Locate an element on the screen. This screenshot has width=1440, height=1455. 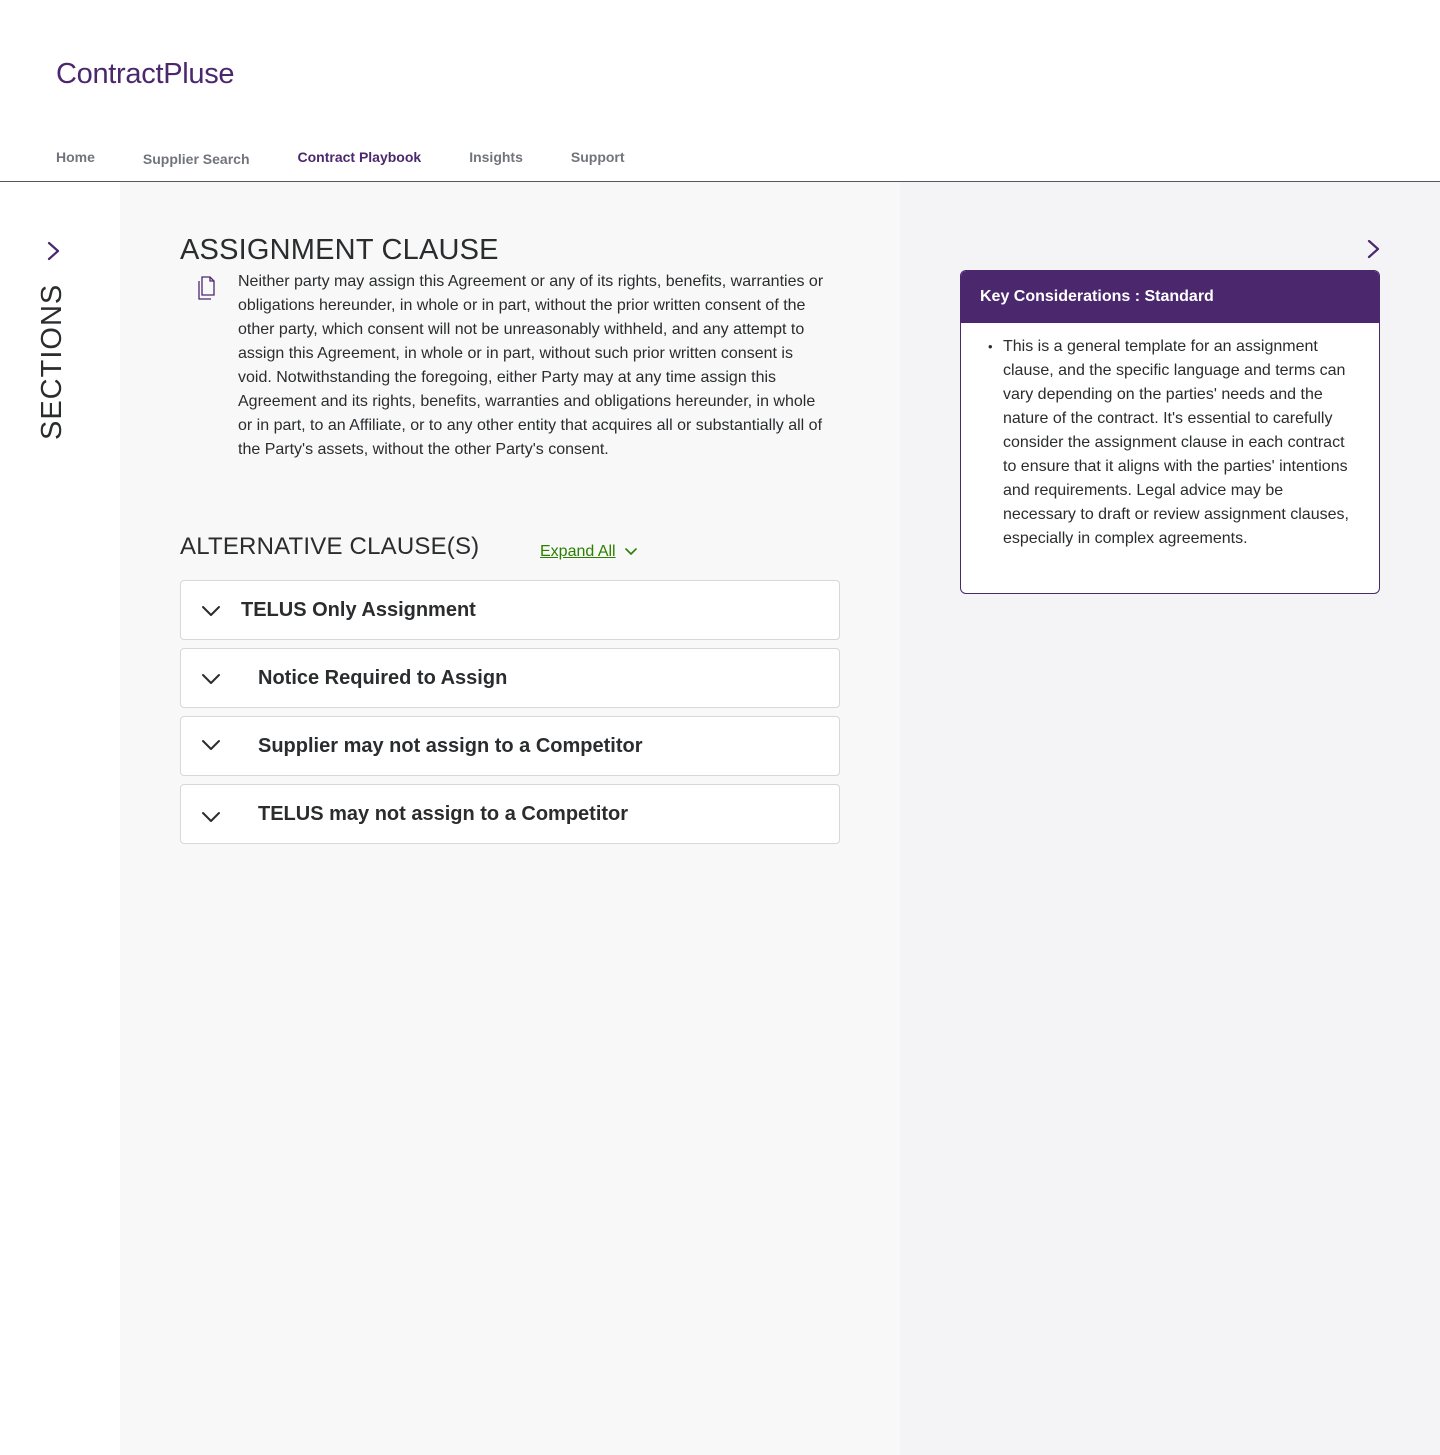
clause-title: ASSIGNMENT CLAUSE is located at coordinates (339, 250).